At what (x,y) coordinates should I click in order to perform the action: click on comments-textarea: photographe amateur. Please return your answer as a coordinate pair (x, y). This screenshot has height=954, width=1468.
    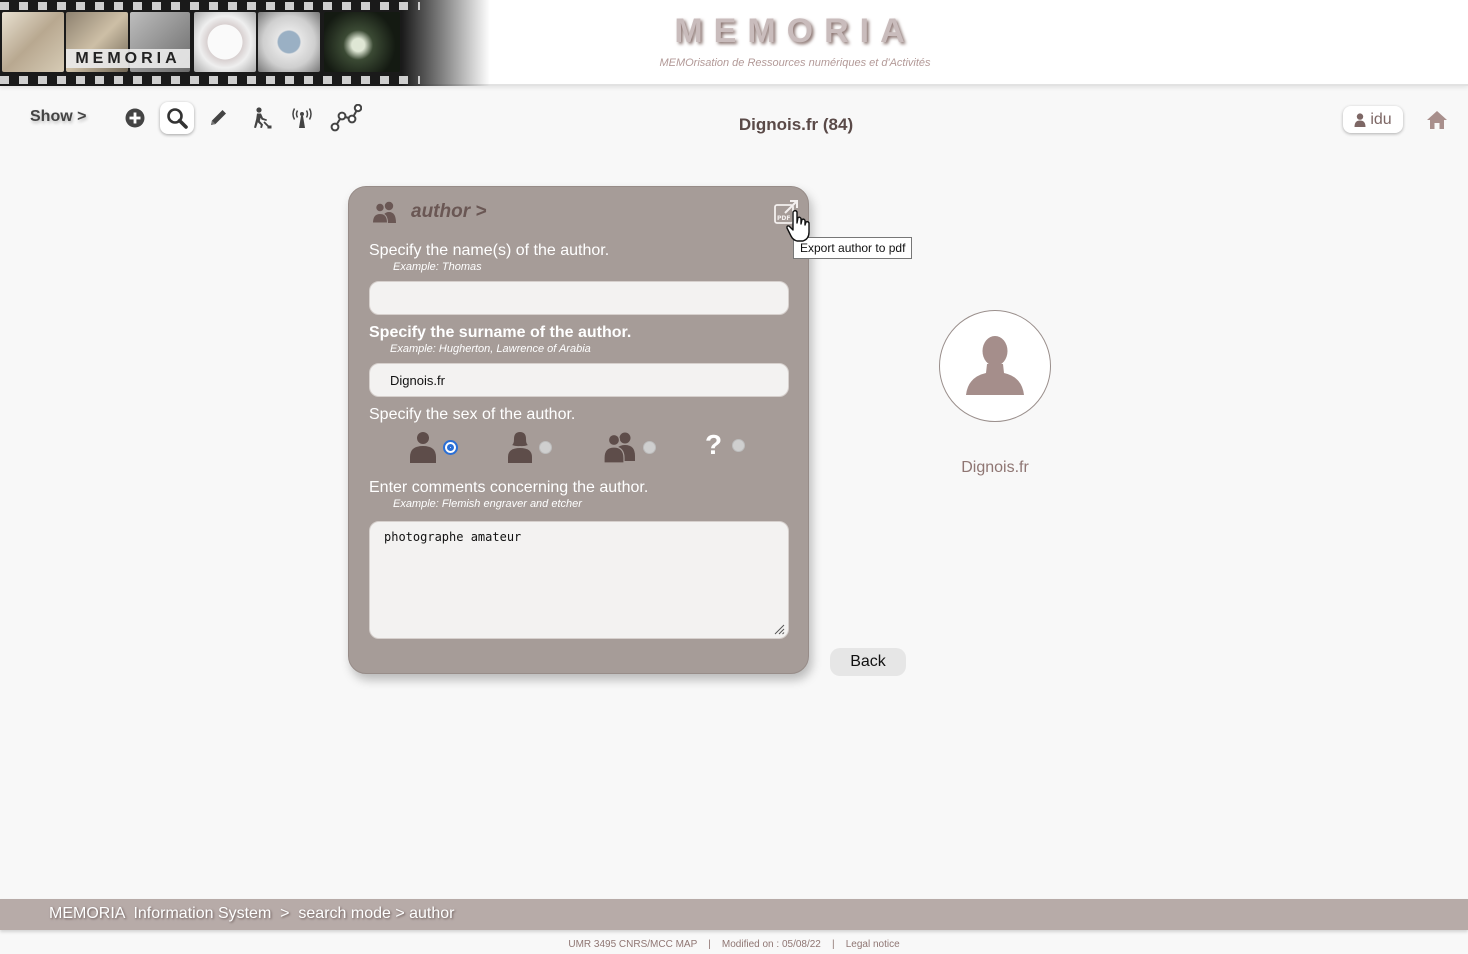
    Looking at the image, I should click on (579, 580).